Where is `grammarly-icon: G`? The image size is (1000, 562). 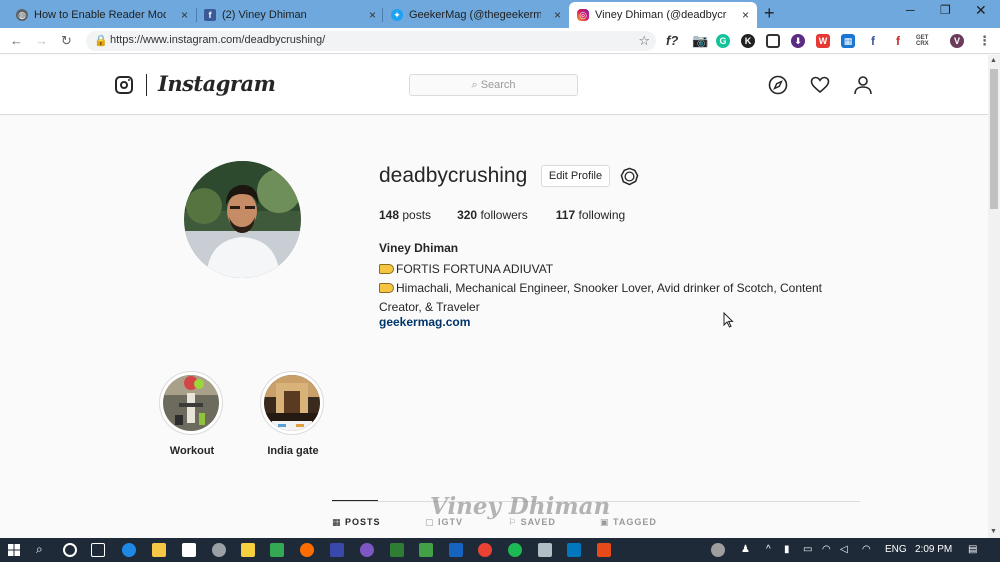
grammarly-icon: G is located at coordinates (723, 41).